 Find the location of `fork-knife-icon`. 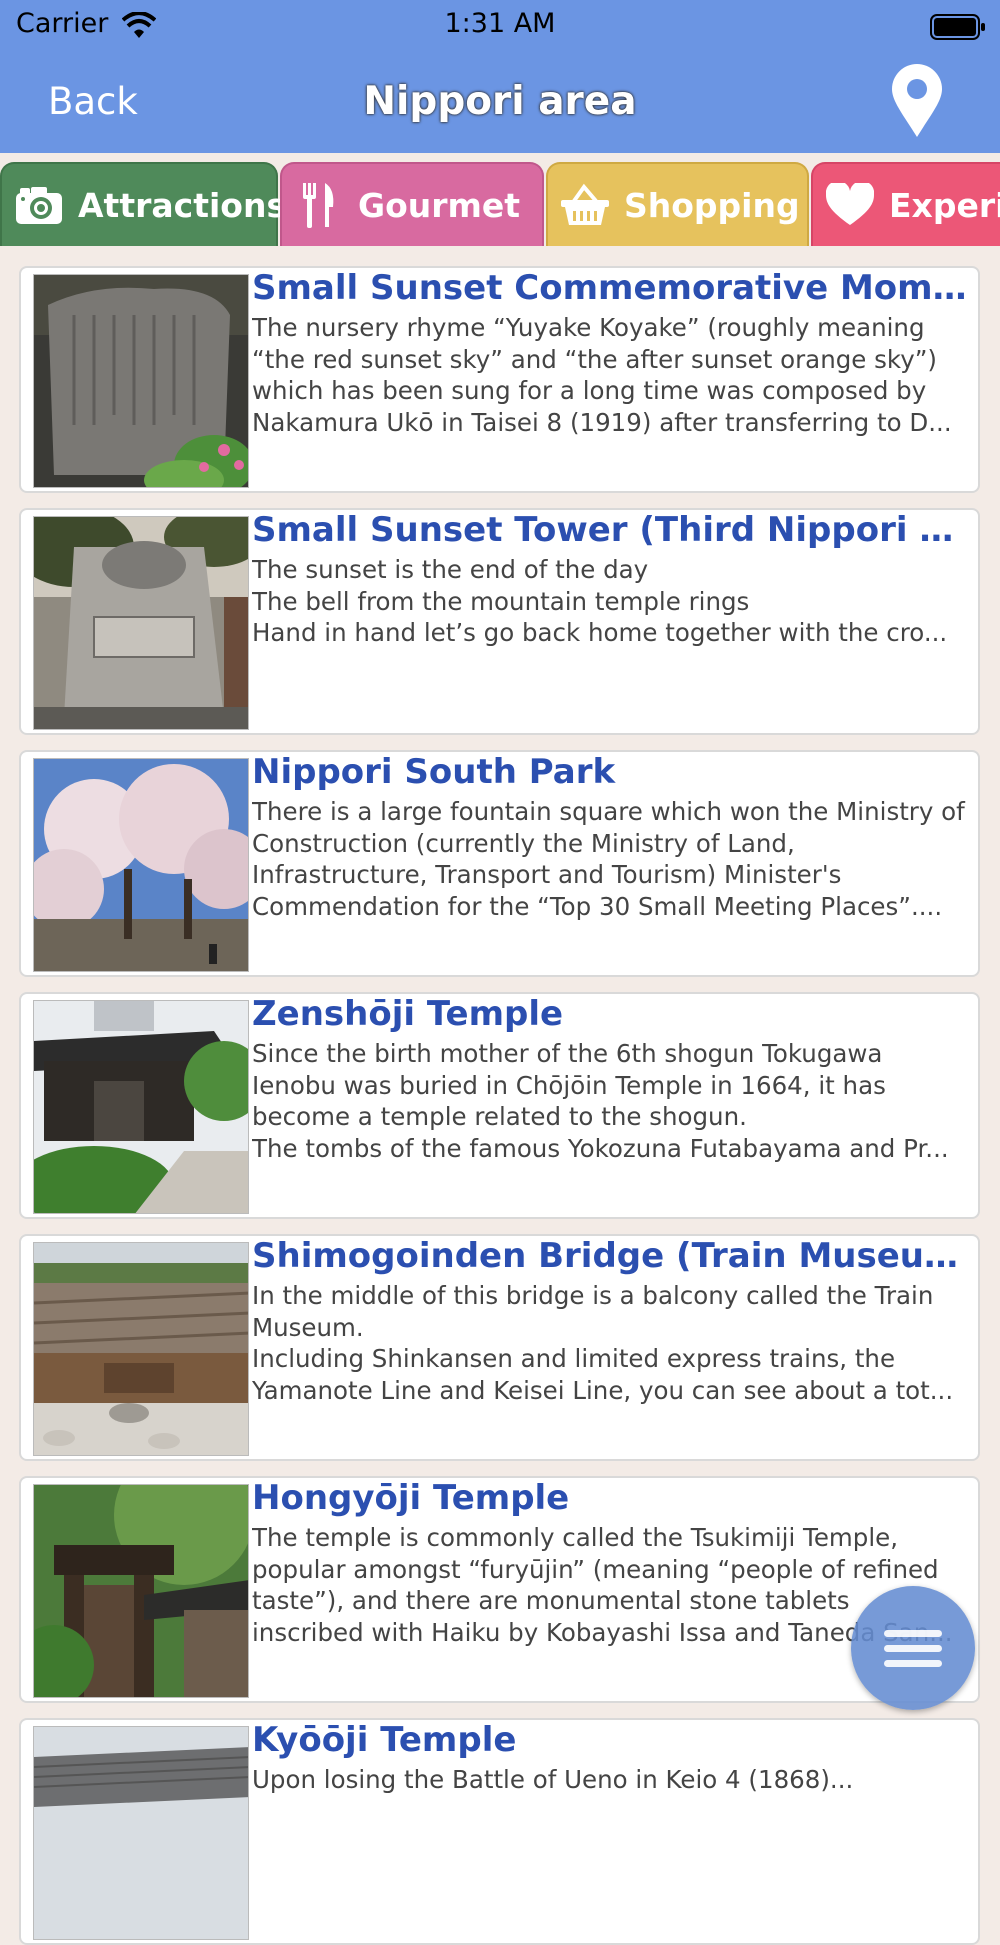

fork-knife-icon is located at coordinates (319, 205).